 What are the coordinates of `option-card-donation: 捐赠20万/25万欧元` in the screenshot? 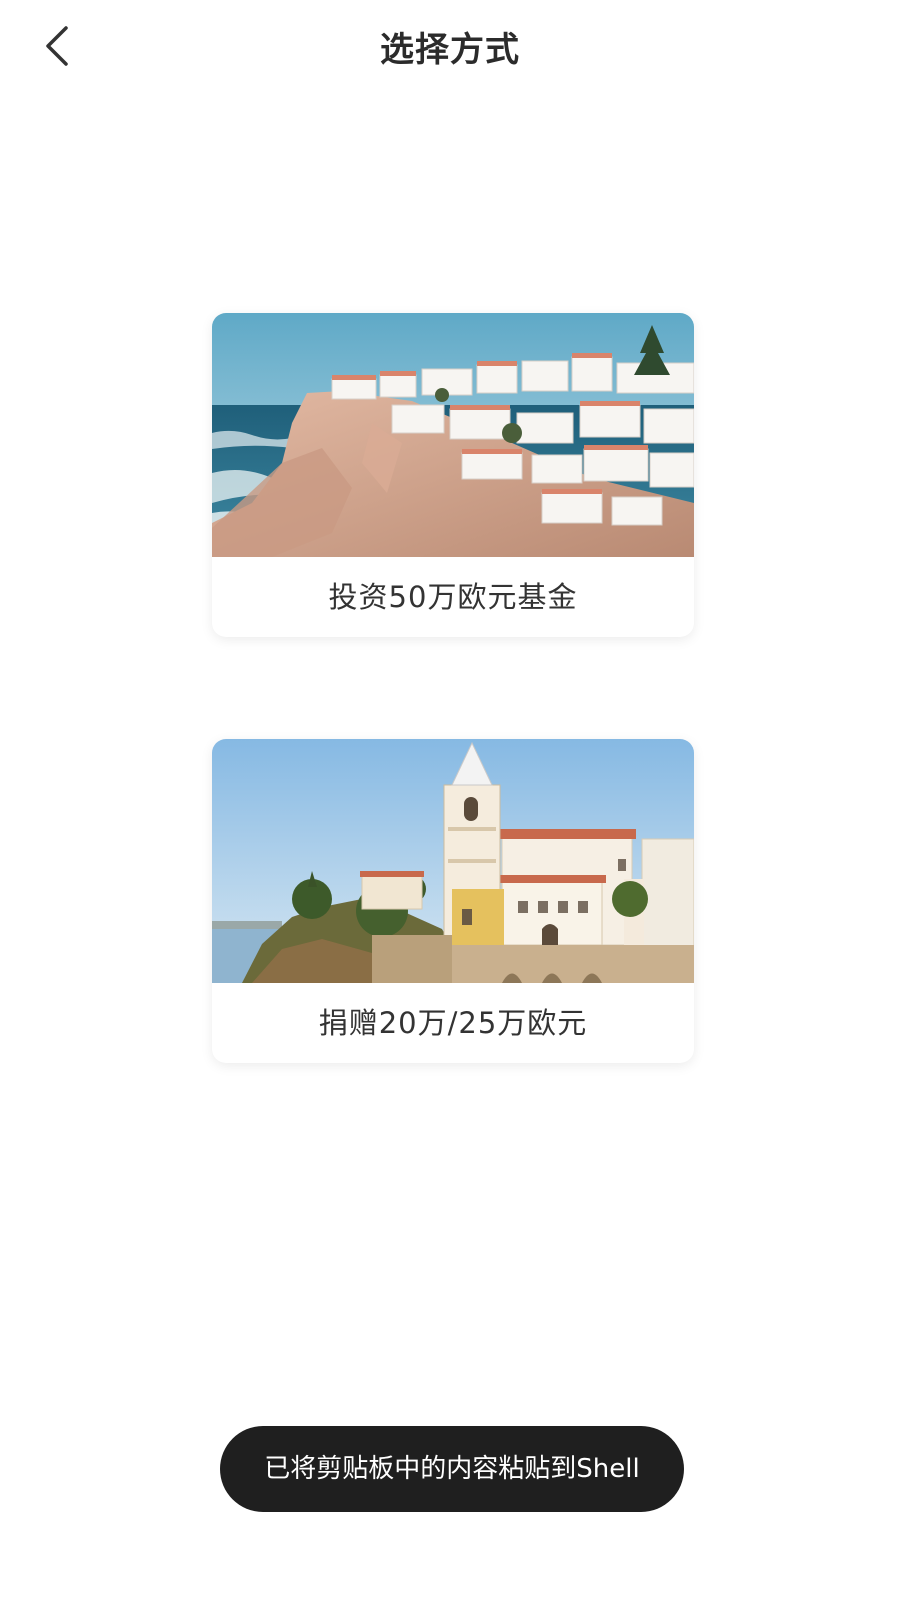 It's located at (453, 901).